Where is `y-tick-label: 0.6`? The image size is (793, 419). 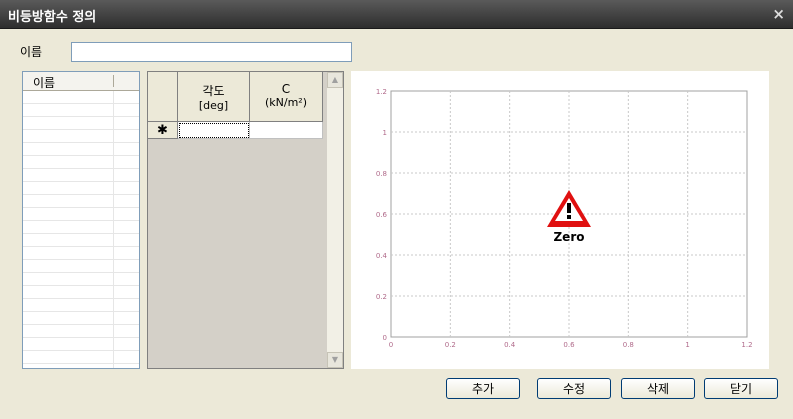 y-tick-label: 0.6 is located at coordinates (382, 215).